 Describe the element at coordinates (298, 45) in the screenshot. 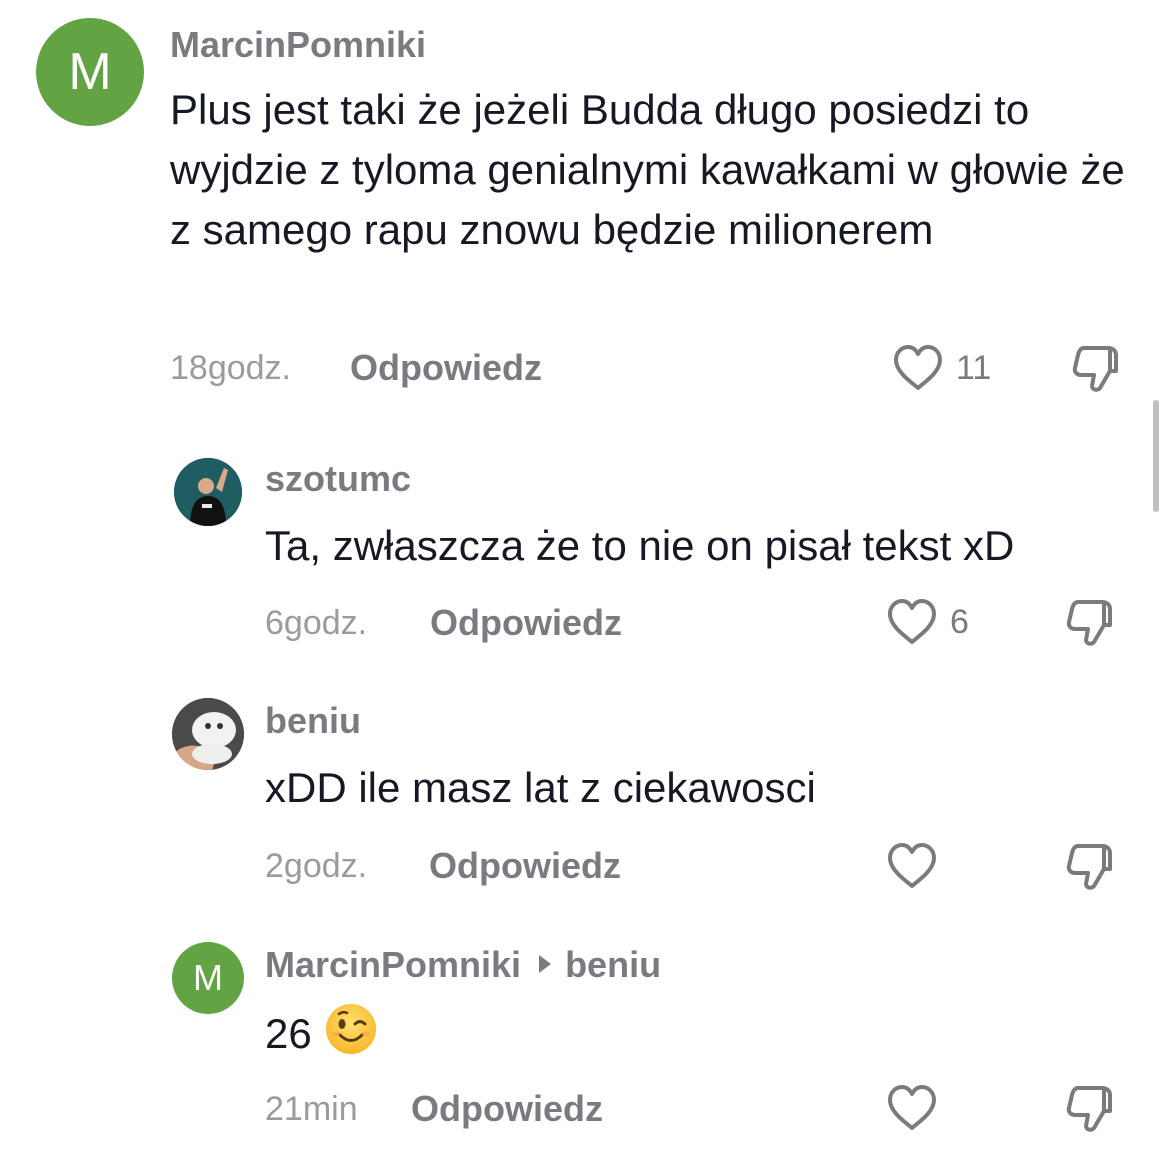

I see `comment-username: MarcinPomniki` at that location.